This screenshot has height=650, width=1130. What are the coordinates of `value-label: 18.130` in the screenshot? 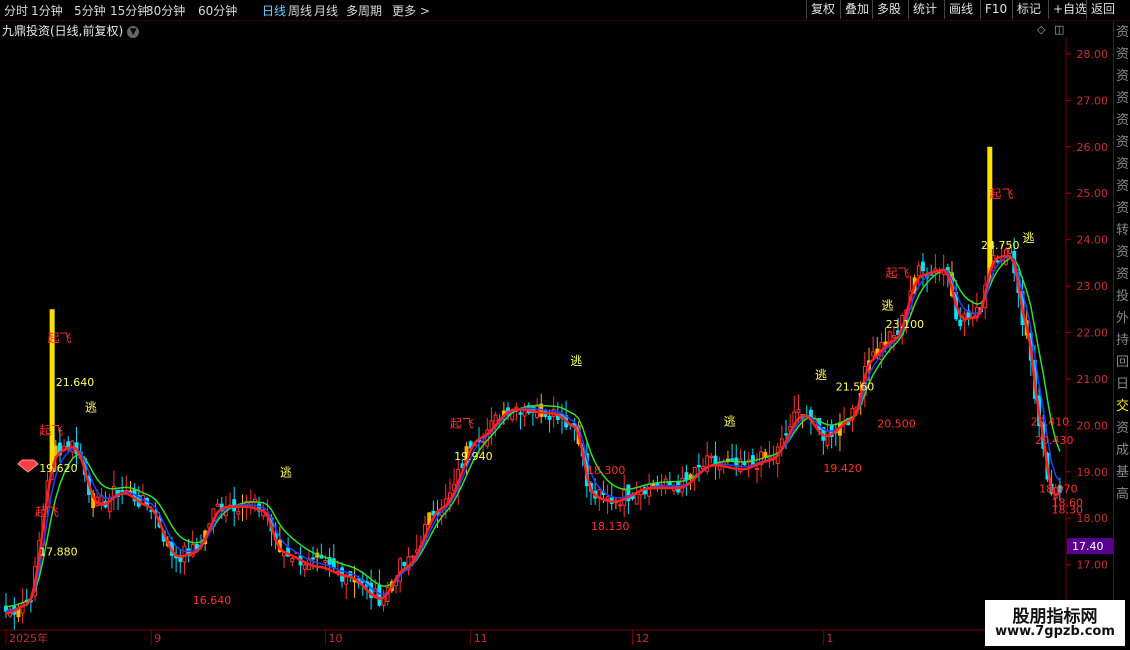 It's located at (610, 526).